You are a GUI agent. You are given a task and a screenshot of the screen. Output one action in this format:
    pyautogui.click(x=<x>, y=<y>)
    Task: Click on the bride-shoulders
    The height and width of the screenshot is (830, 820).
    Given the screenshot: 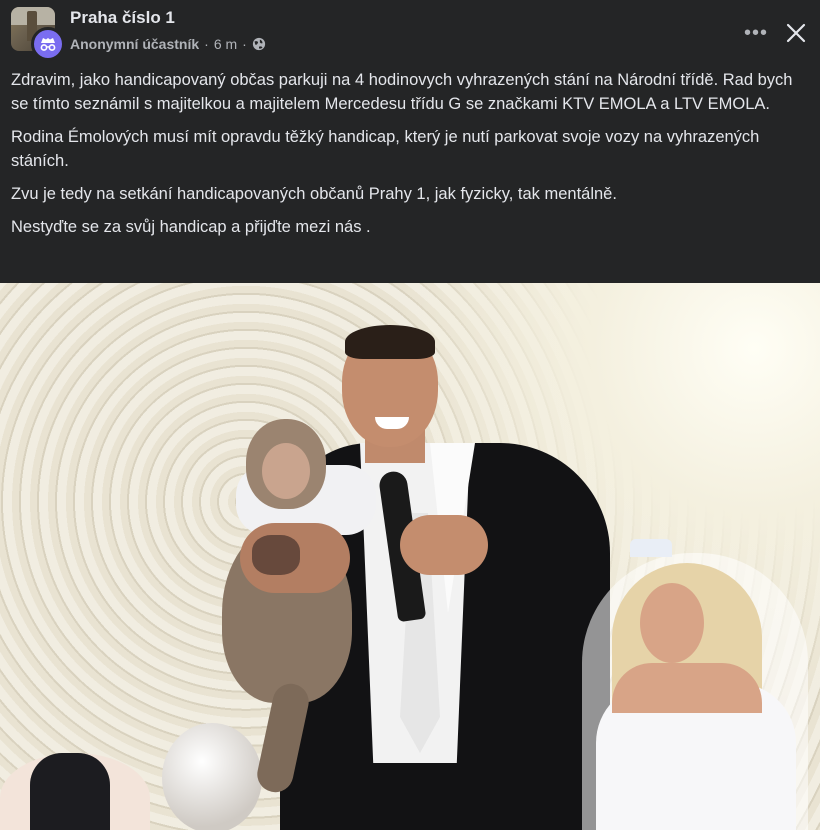 What is the action you would take?
    pyautogui.click(x=687, y=688)
    